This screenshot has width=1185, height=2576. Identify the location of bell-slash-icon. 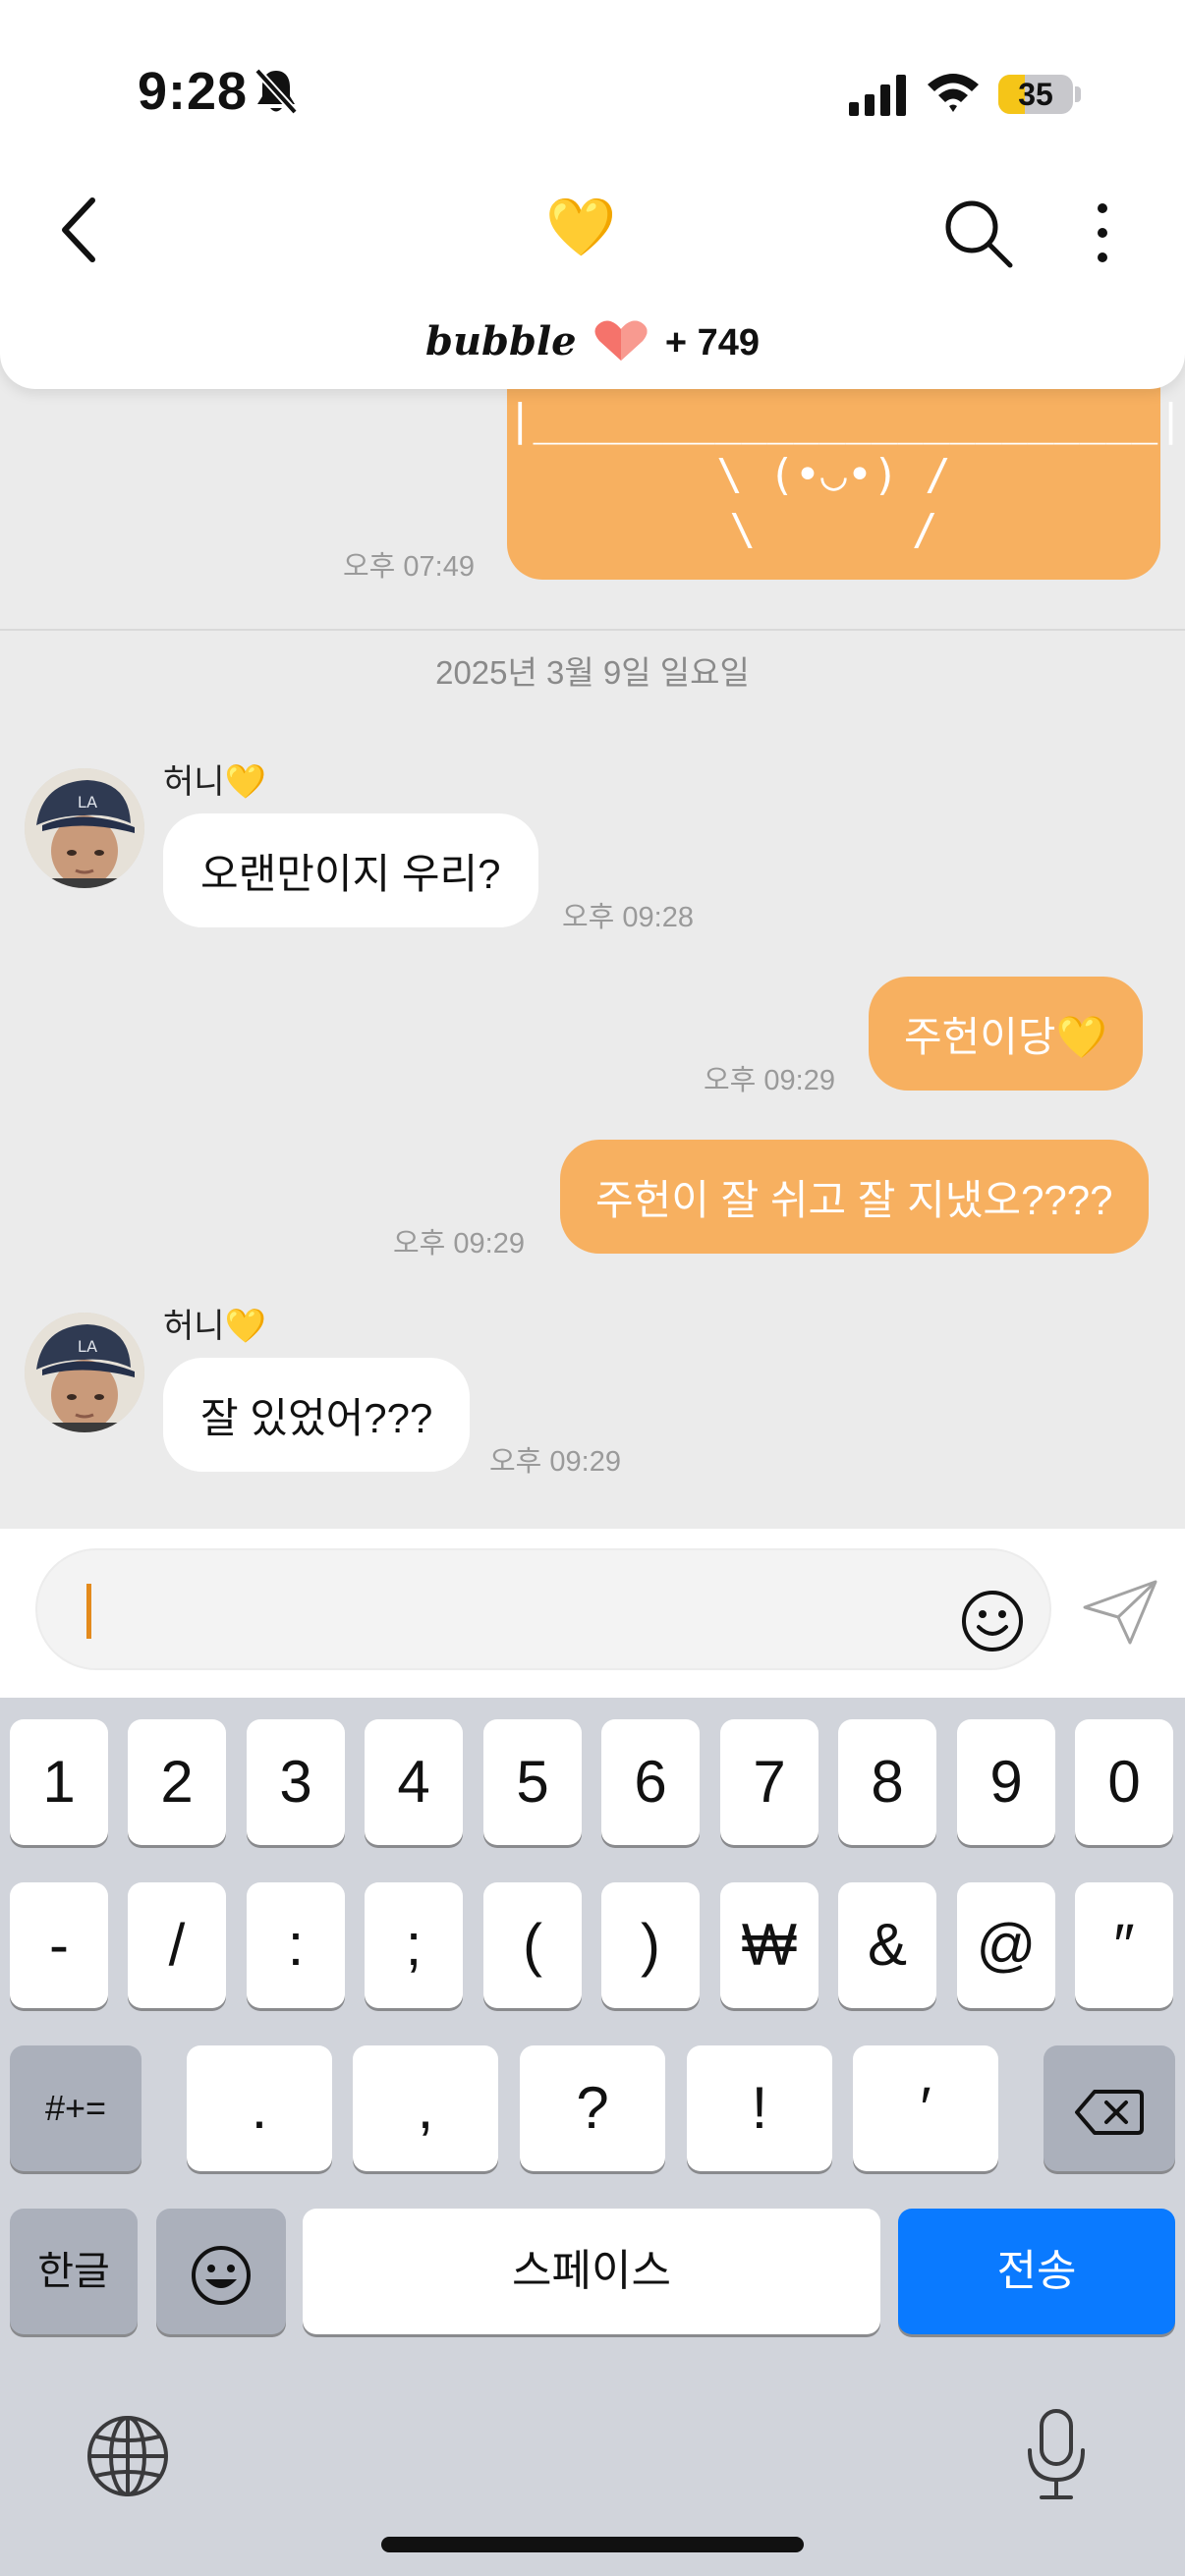
(276, 91).